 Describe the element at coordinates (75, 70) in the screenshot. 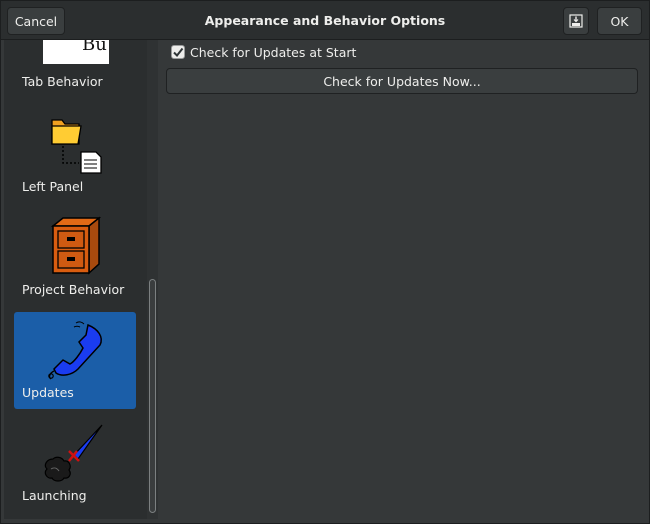

I see `sidebar-item-tab-behavior: Tab Behavior` at that location.